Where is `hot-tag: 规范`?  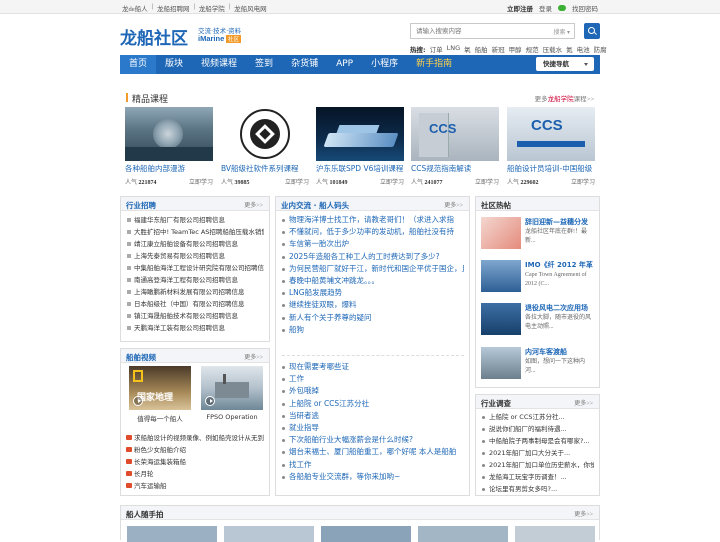
hot-tag: 规范 is located at coordinates (532, 49).